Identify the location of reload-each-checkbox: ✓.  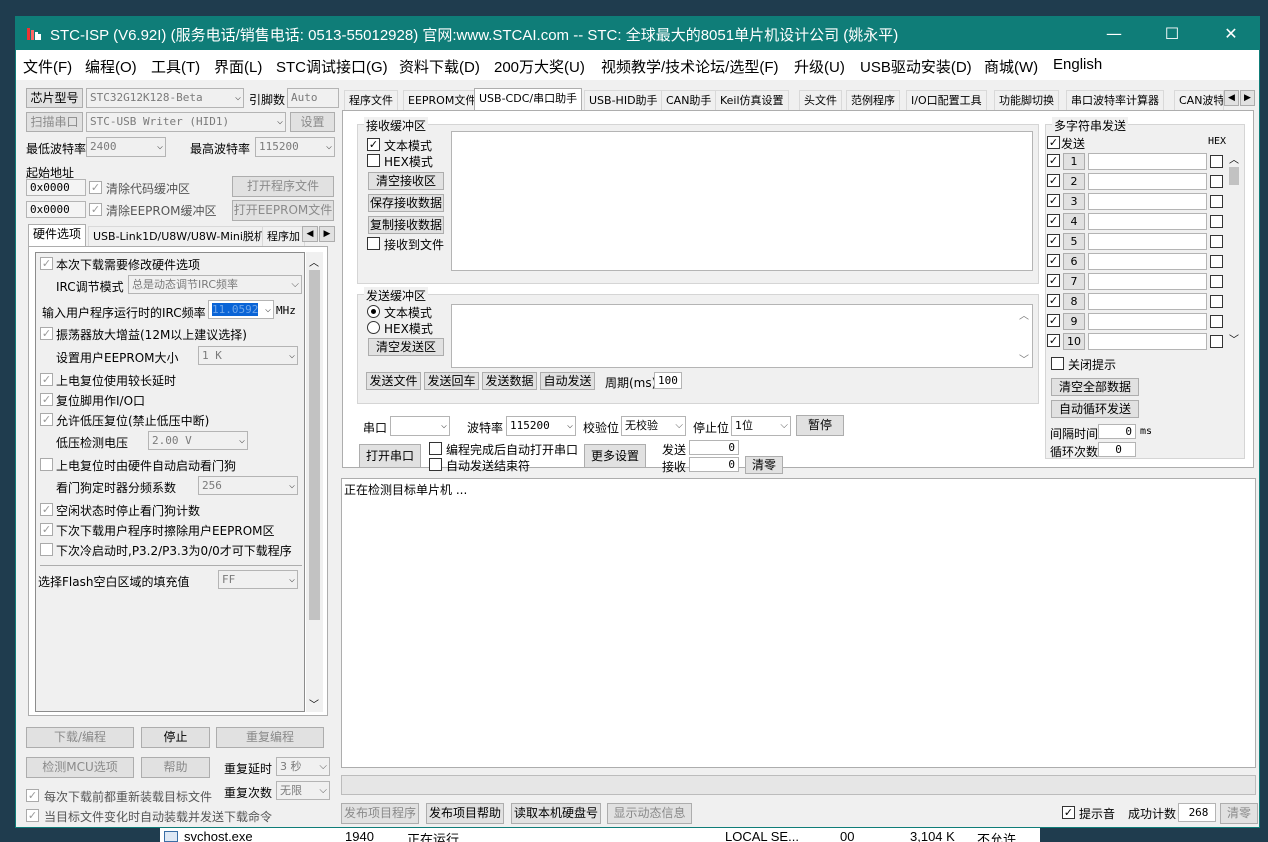
(32, 795).